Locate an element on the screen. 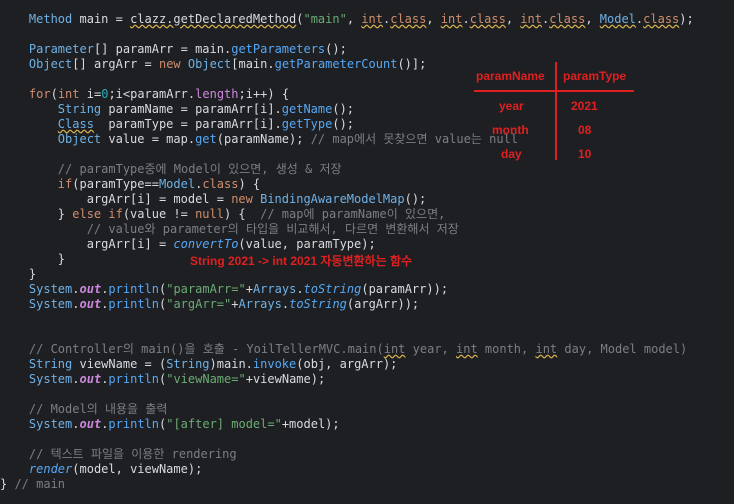 This screenshot has width=734, height=504. code-line: render(model, viewName); is located at coordinates (115, 469).